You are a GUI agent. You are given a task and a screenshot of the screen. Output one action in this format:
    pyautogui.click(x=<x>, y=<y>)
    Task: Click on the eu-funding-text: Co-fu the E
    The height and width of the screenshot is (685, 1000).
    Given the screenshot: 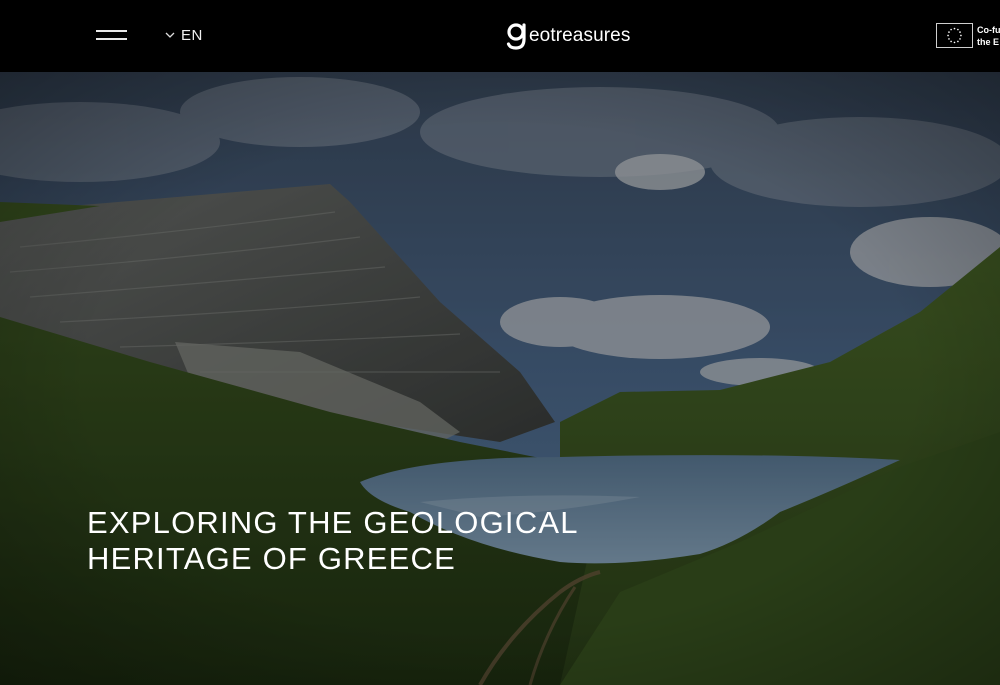 What is the action you would take?
    pyautogui.click(x=988, y=36)
    